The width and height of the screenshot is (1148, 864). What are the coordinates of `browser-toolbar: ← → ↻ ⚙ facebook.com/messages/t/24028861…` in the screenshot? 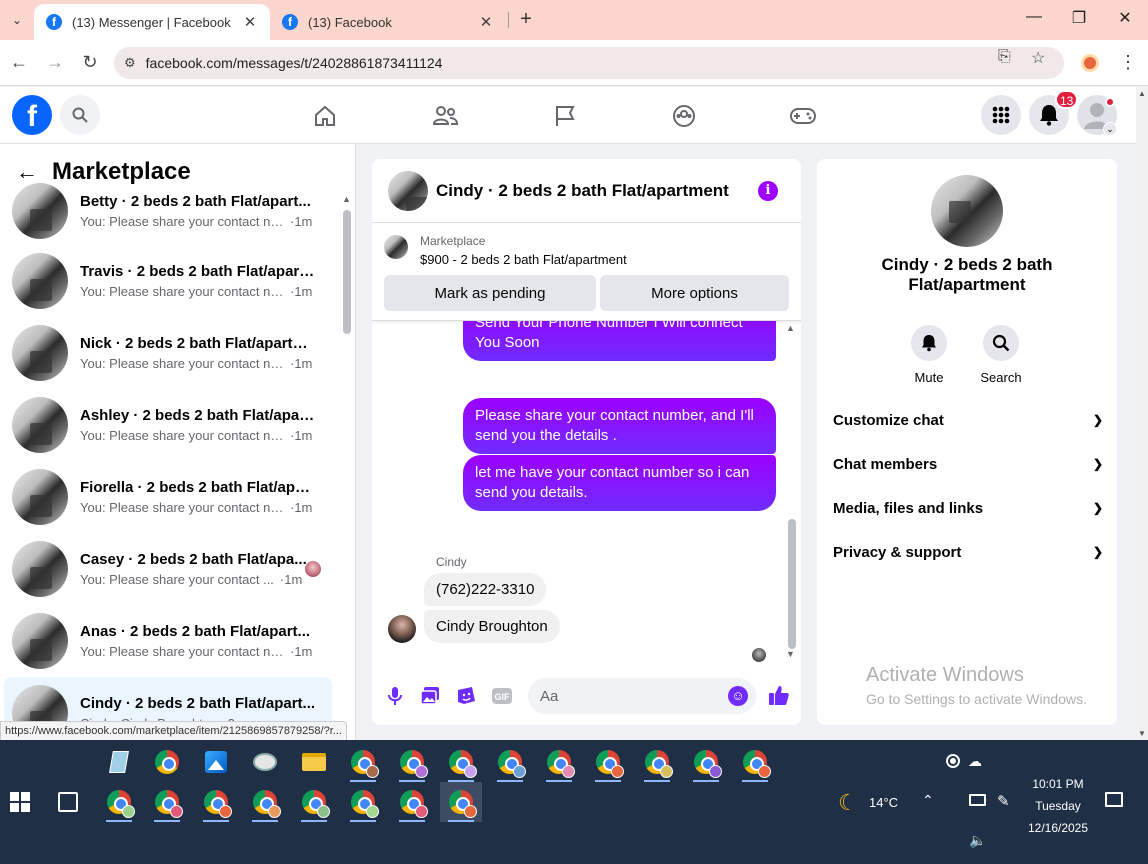 It's located at (574, 63).